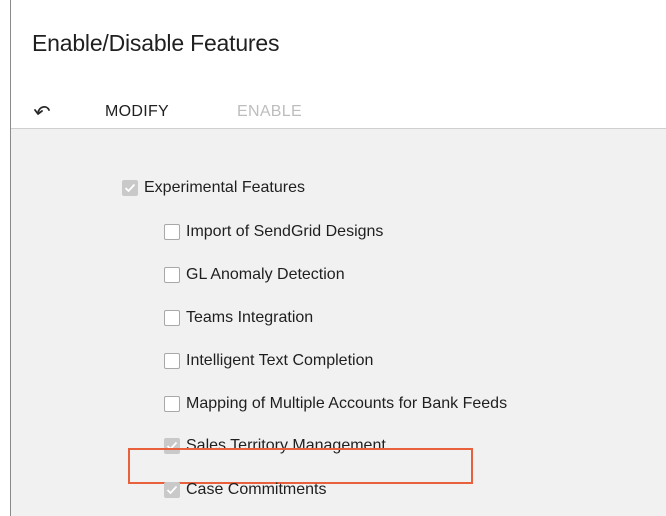  What do you see at coordinates (256, 489) in the screenshot?
I see `feature-label: Case Commitments` at bounding box center [256, 489].